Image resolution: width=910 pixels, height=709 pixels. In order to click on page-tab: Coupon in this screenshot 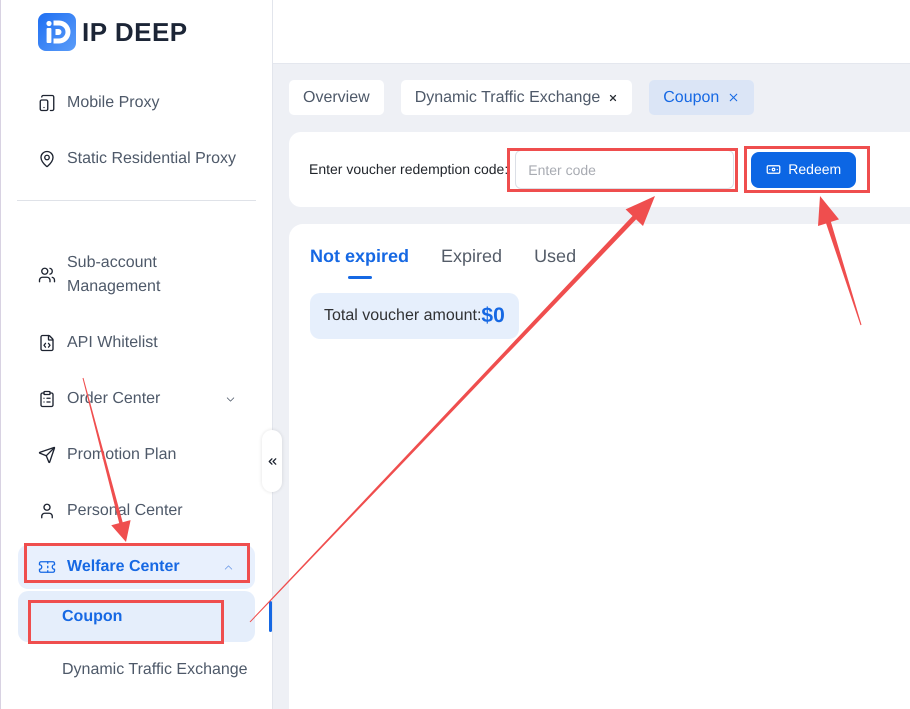, I will do `click(701, 97)`.